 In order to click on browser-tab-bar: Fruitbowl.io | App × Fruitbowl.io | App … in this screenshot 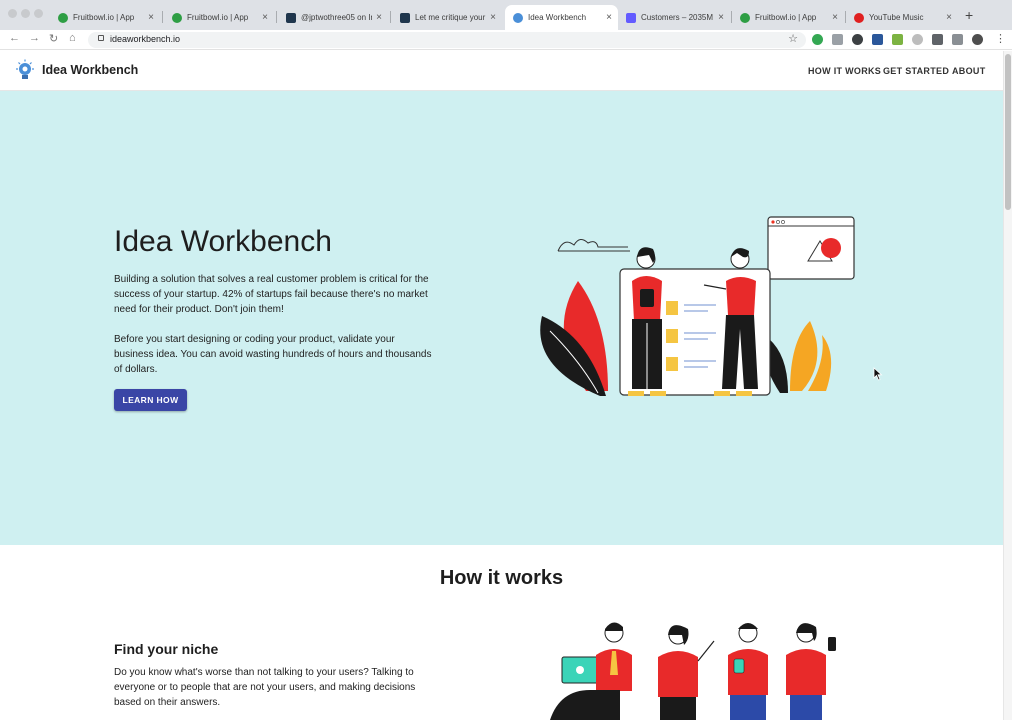, I will do `click(506, 15)`.